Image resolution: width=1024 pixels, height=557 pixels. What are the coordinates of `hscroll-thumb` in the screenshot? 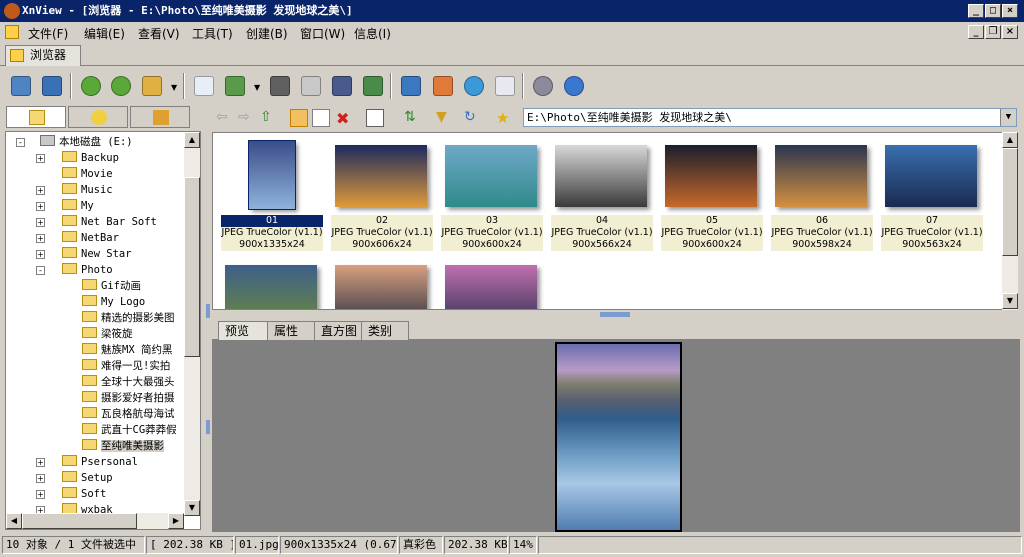 It's located at (79, 521).